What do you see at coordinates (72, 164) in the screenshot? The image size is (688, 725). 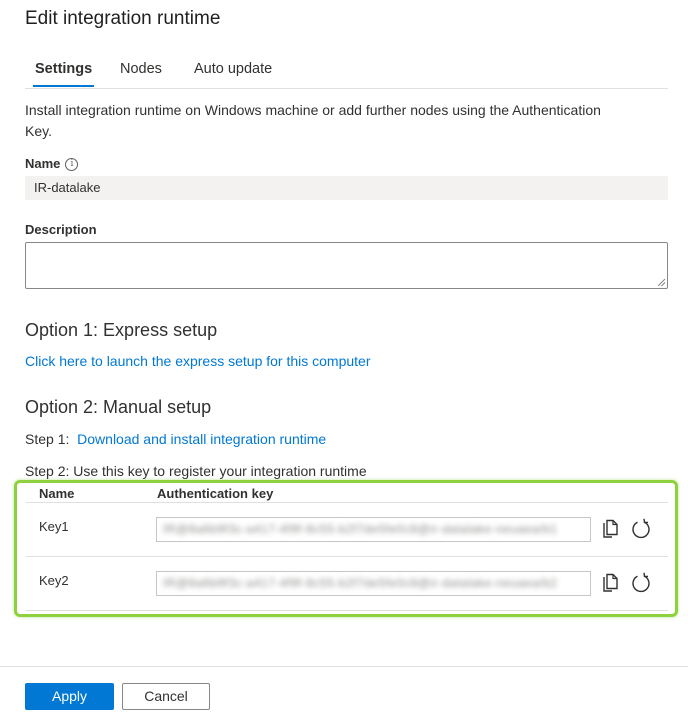 I see `info-icon: i` at bounding box center [72, 164].